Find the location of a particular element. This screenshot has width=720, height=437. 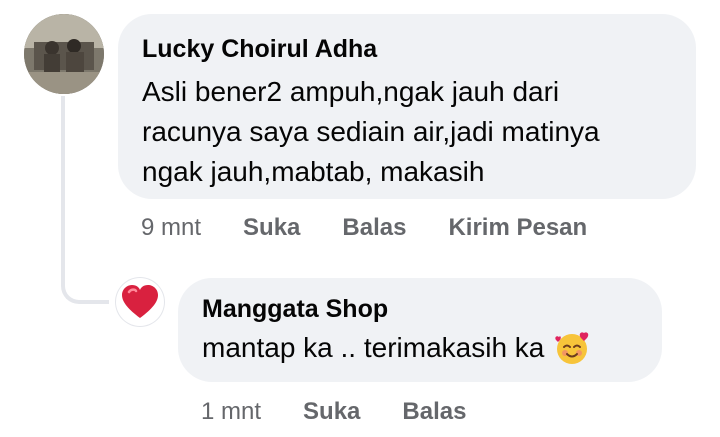

reply-reply-button: Balas is located at coordinates (434, 412).